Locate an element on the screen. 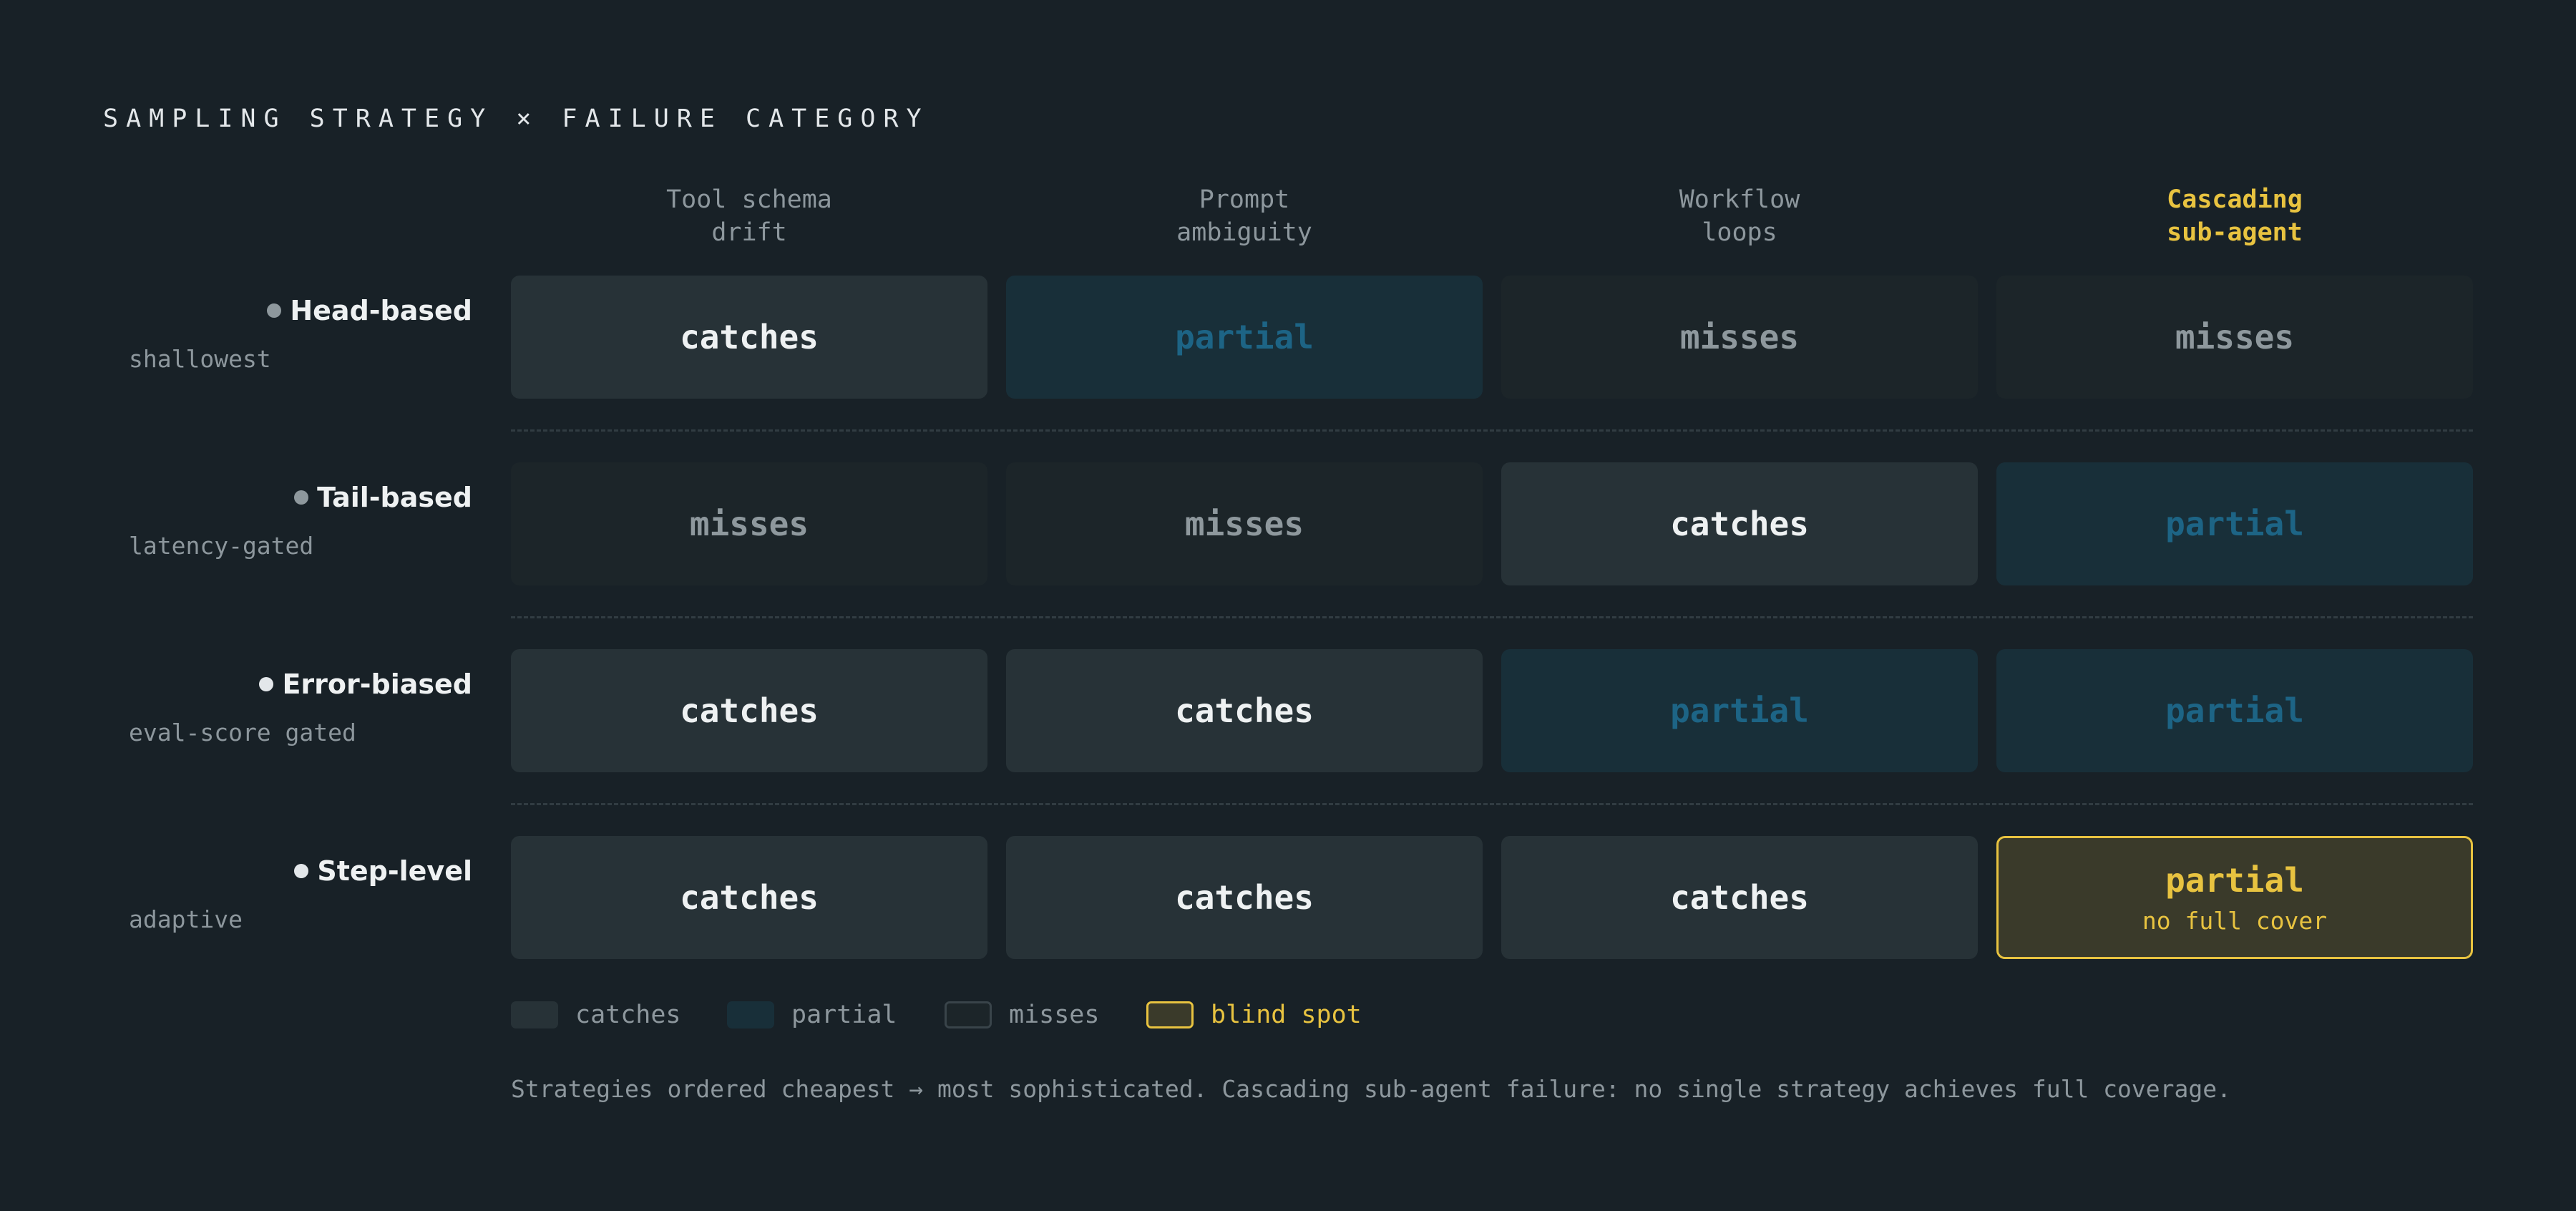 The width and height of the screenshot is (2576, 1211). legend-item: blind spot is located at coordinates (1254, 1015).